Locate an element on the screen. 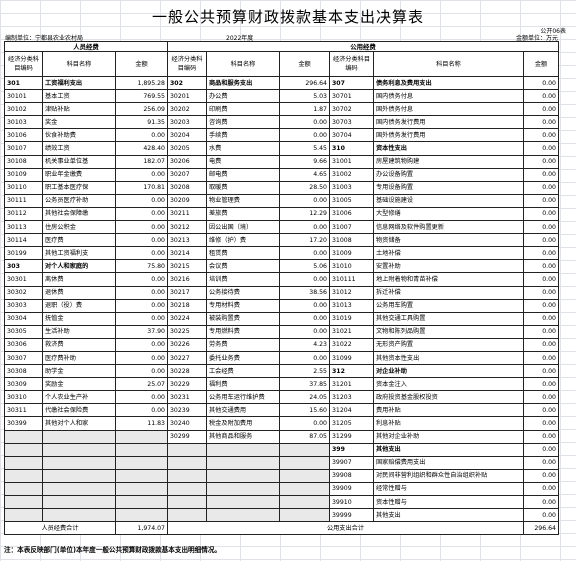 The width and height of the screenshot is (576, 561). cell-amount: 28.50 is located at coordinates (304, 187).